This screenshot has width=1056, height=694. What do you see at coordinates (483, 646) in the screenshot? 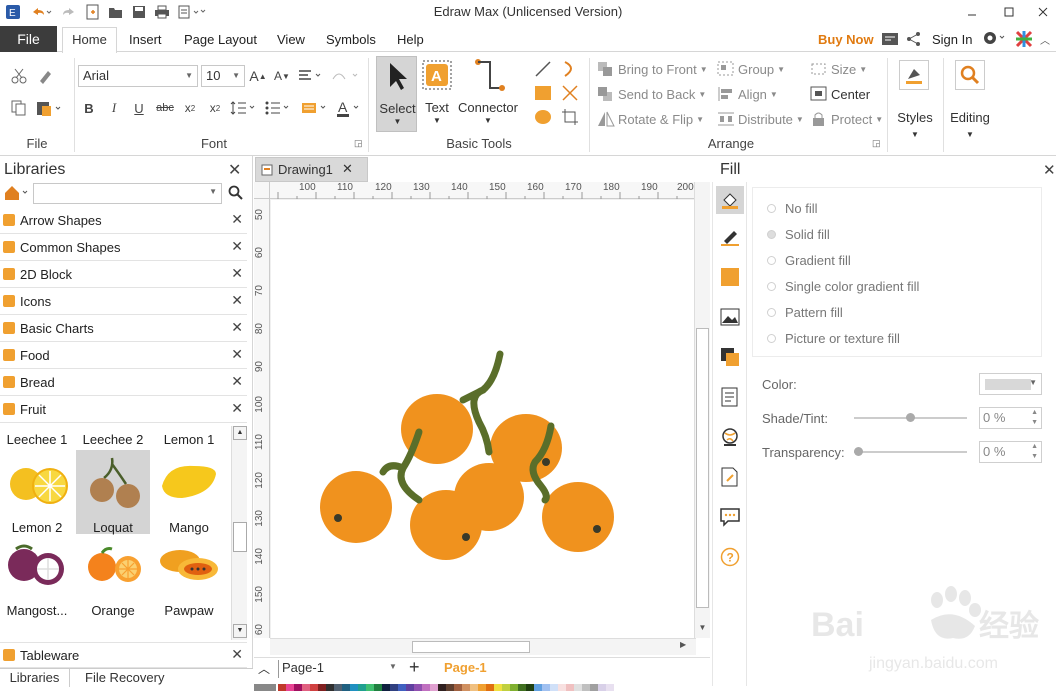
I see `canvas-horizontal-scrollbar: ▶` at bounding box center [483, 646].